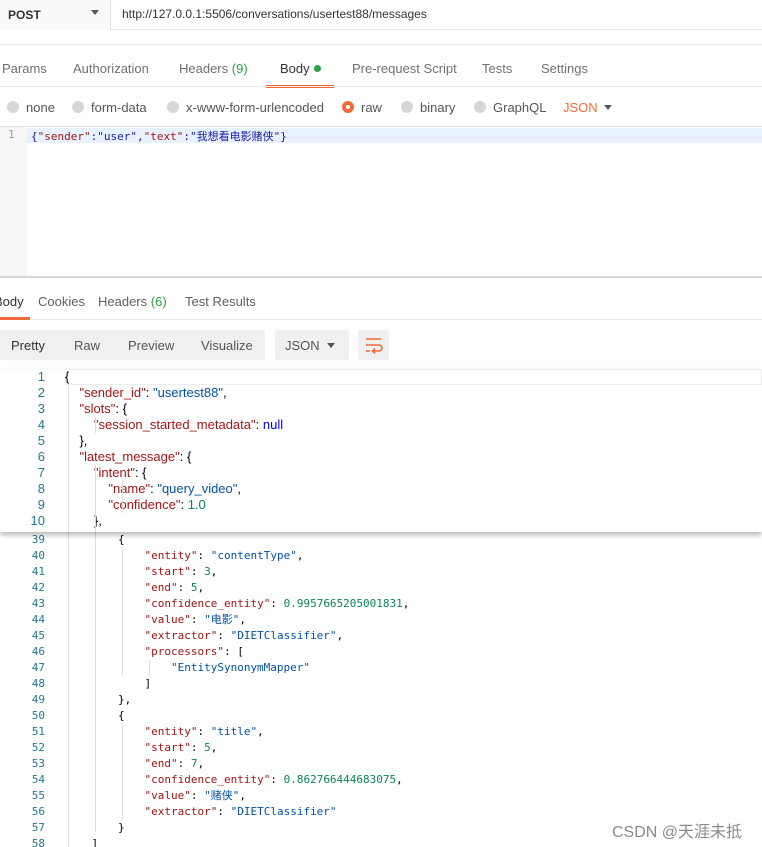 Image resolution: width=762 pixels, height=847 pixels. I want to click on tab-response-headers: Headers (6), so click(132, 301).